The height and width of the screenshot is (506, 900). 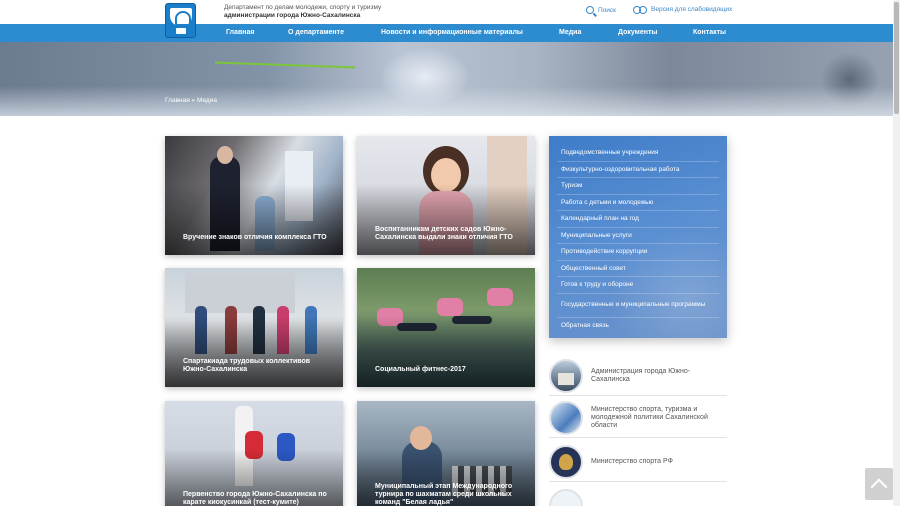 What do you see at coordinates (692, 9) in the screenshot?
I see `accessibility-label: Версия для слабовидящих` at bounding box center [692, 9].